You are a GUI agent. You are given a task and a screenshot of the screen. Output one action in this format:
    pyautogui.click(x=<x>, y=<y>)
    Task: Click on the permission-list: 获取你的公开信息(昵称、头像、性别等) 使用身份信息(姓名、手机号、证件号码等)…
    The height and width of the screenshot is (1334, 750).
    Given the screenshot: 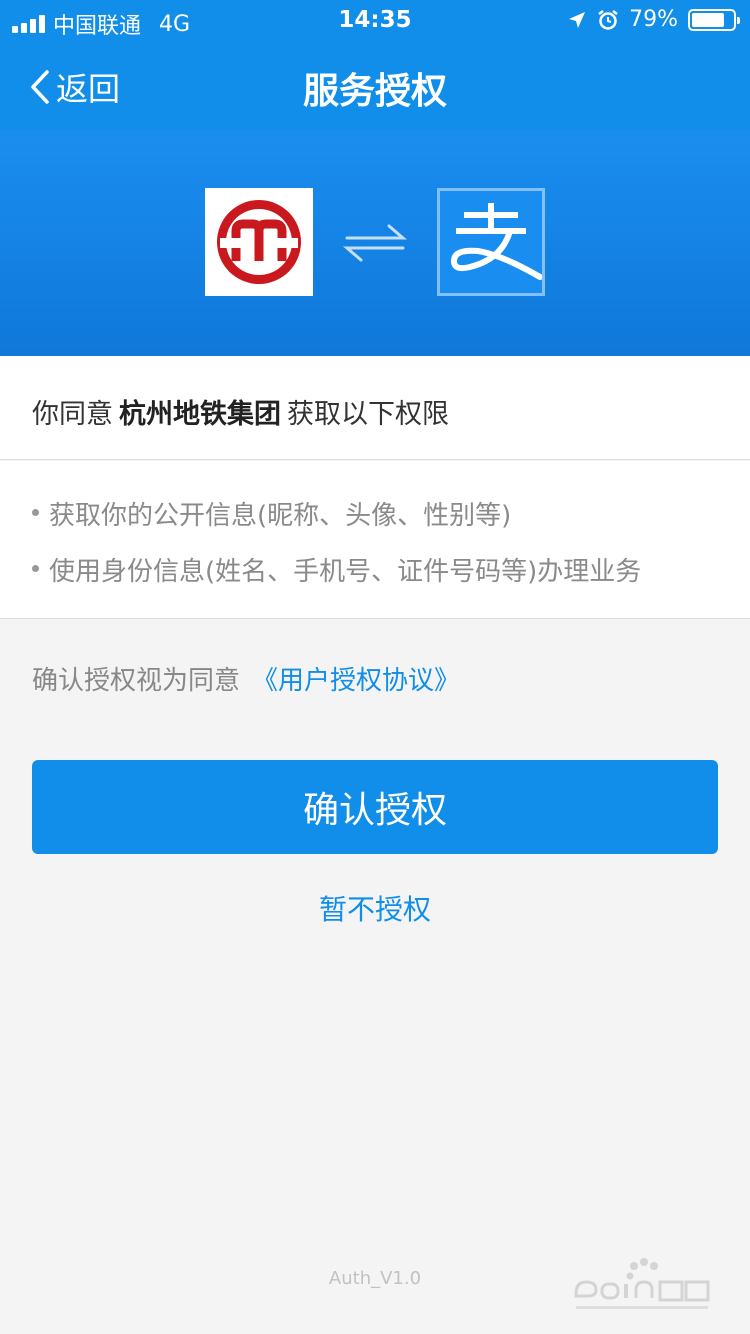 What is the action you would take?
    pyautogui.click(x=375, y=540)
    